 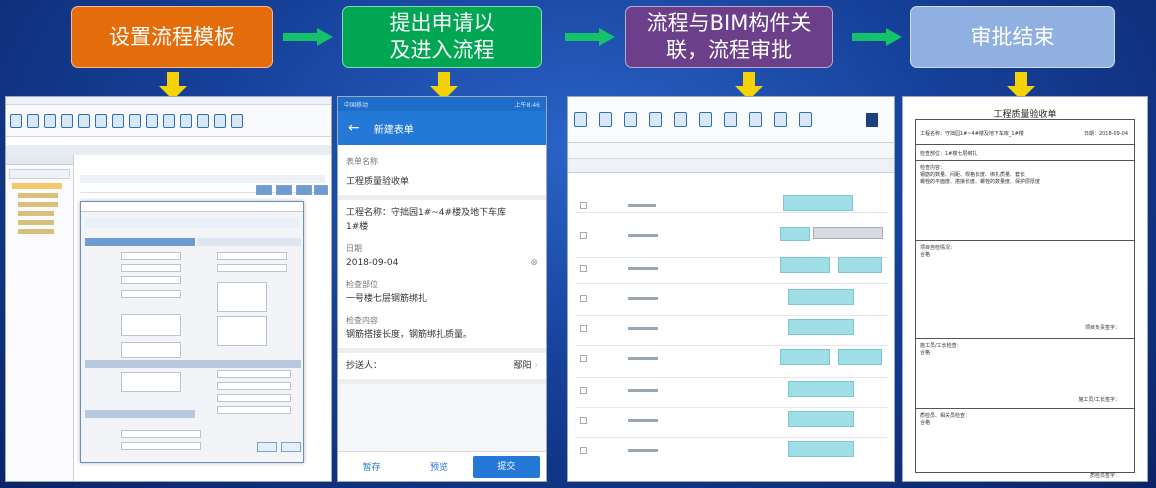 What do you see at coordinates (506, 466) in the screenshot?
I see `submit-button: 提交` at bounding box center [506, 466].